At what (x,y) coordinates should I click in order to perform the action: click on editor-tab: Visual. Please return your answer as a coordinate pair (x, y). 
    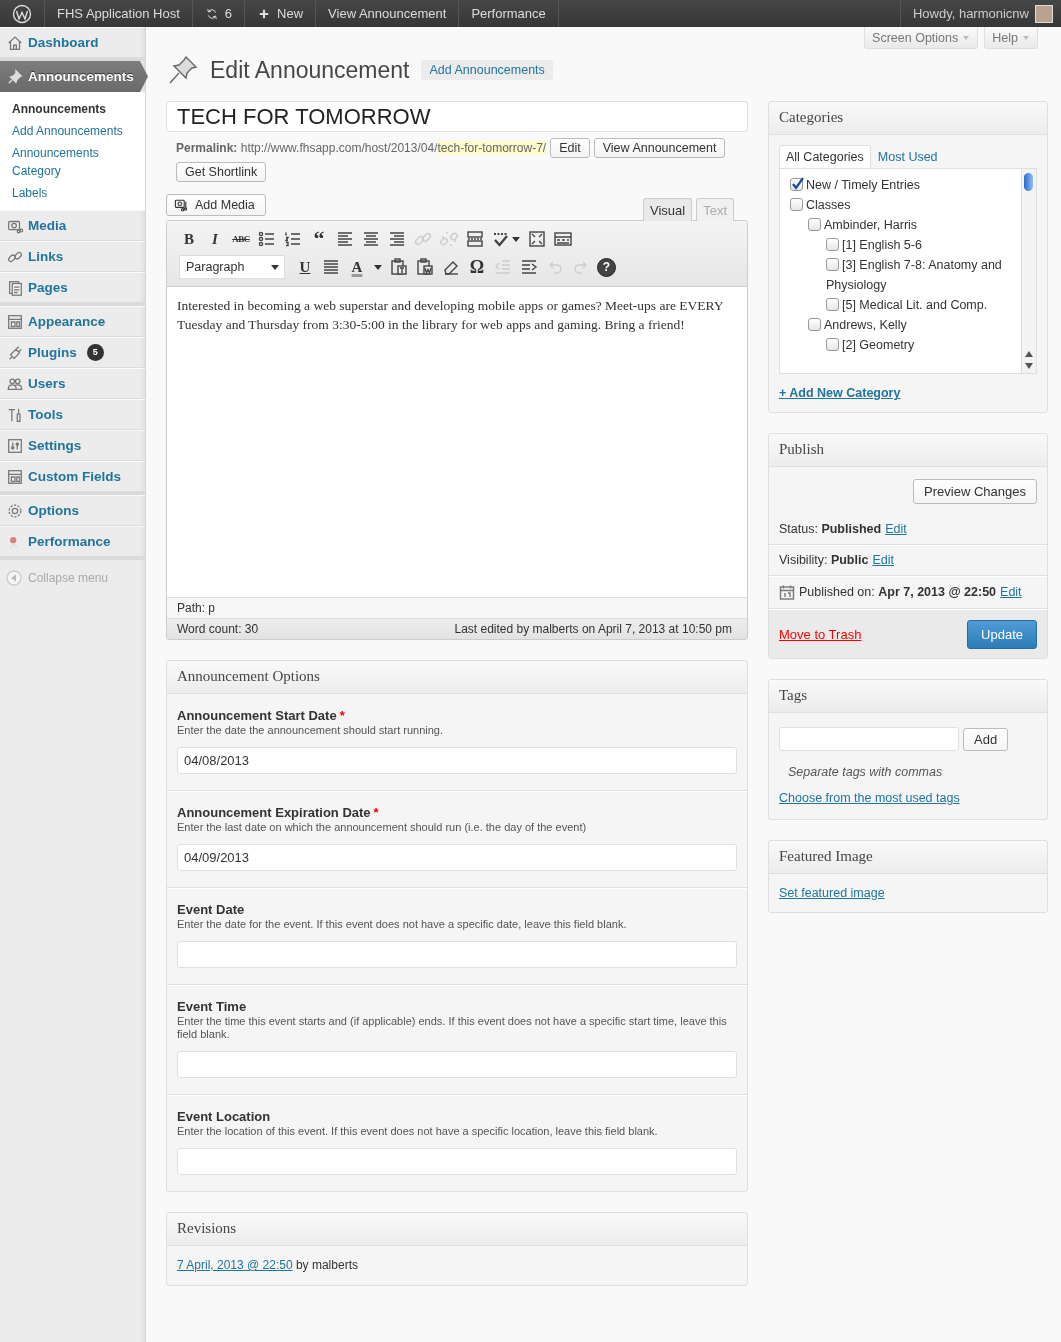
    Looking at the image, I should click on (667, 209).